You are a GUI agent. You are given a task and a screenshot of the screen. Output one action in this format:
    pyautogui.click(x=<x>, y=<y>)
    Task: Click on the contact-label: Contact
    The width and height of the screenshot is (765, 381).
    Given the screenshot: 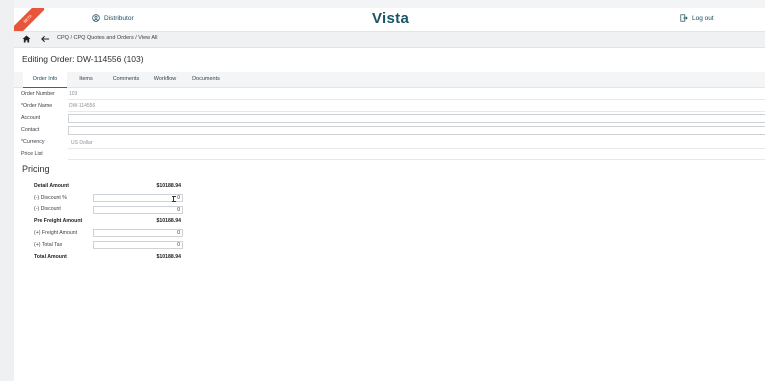 What is the action you would take?
    pyautogui.click(x=30, y=130)
    